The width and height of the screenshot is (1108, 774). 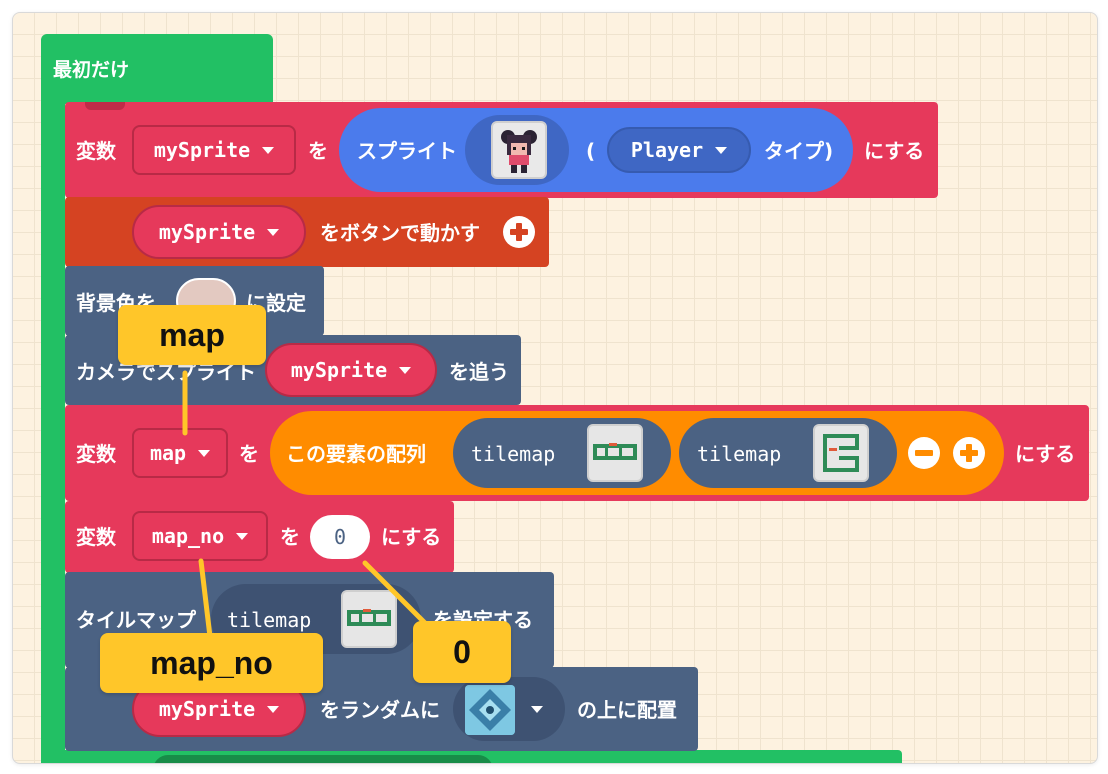 I want to click on block-notch, so click(x=105, y=106).